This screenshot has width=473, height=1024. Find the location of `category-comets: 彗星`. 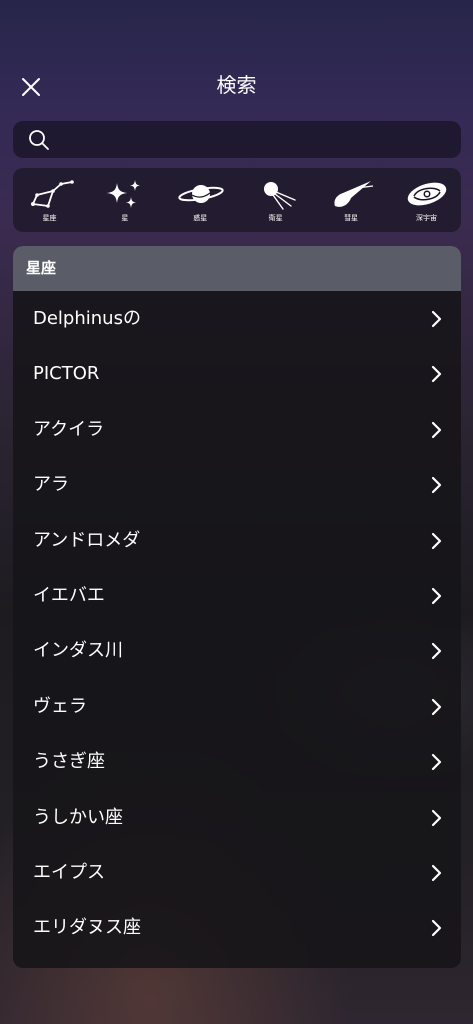

category-comets: 彗星 is located at coordinates (351, 200).